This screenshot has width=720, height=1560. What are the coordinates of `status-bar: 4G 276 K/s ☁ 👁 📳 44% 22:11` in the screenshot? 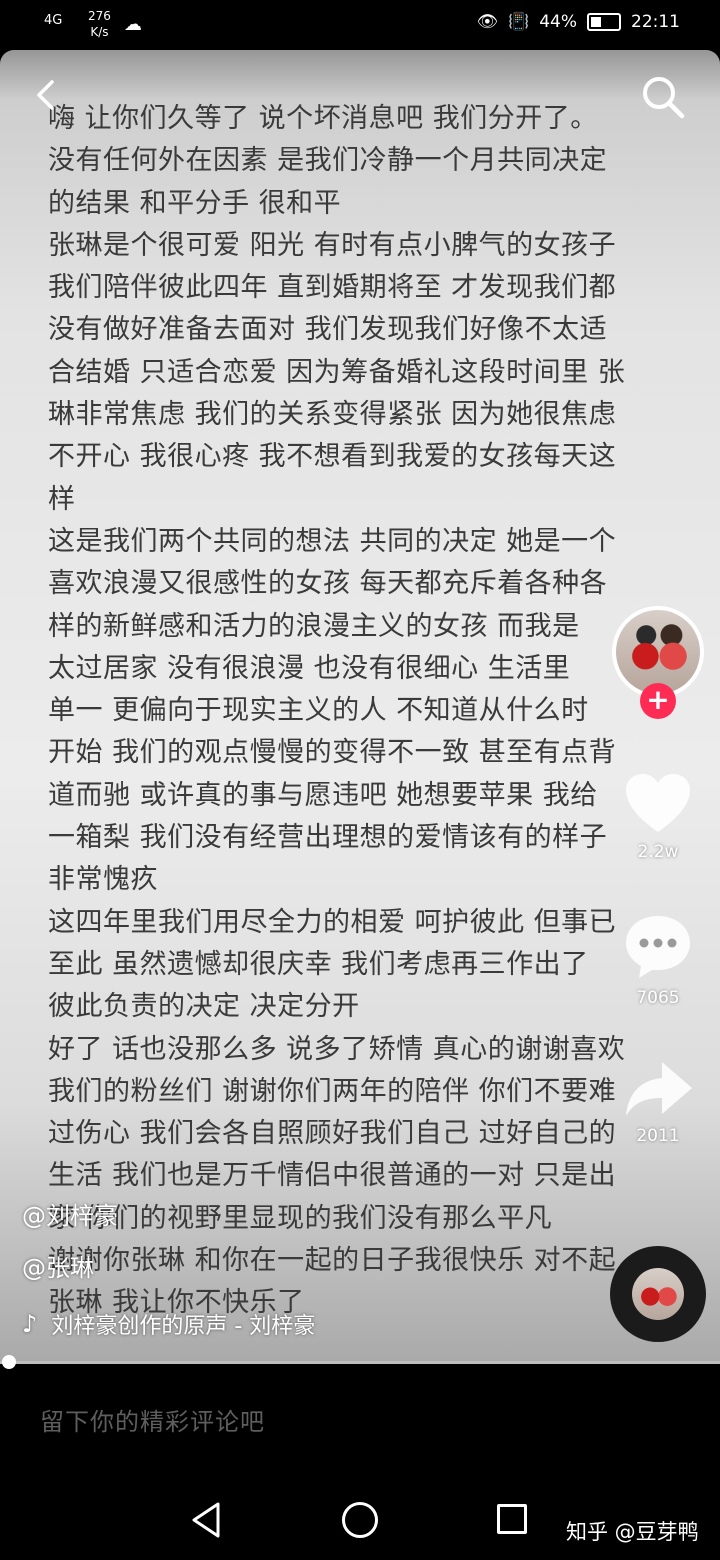 It's located at (360, 25).